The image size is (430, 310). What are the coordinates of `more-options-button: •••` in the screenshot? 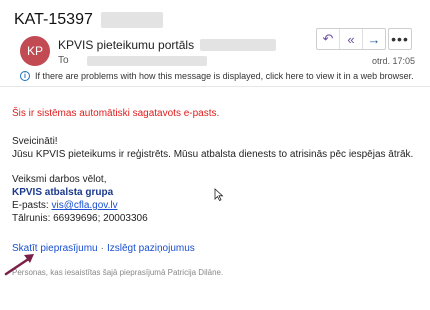 It's located at (400, 39).